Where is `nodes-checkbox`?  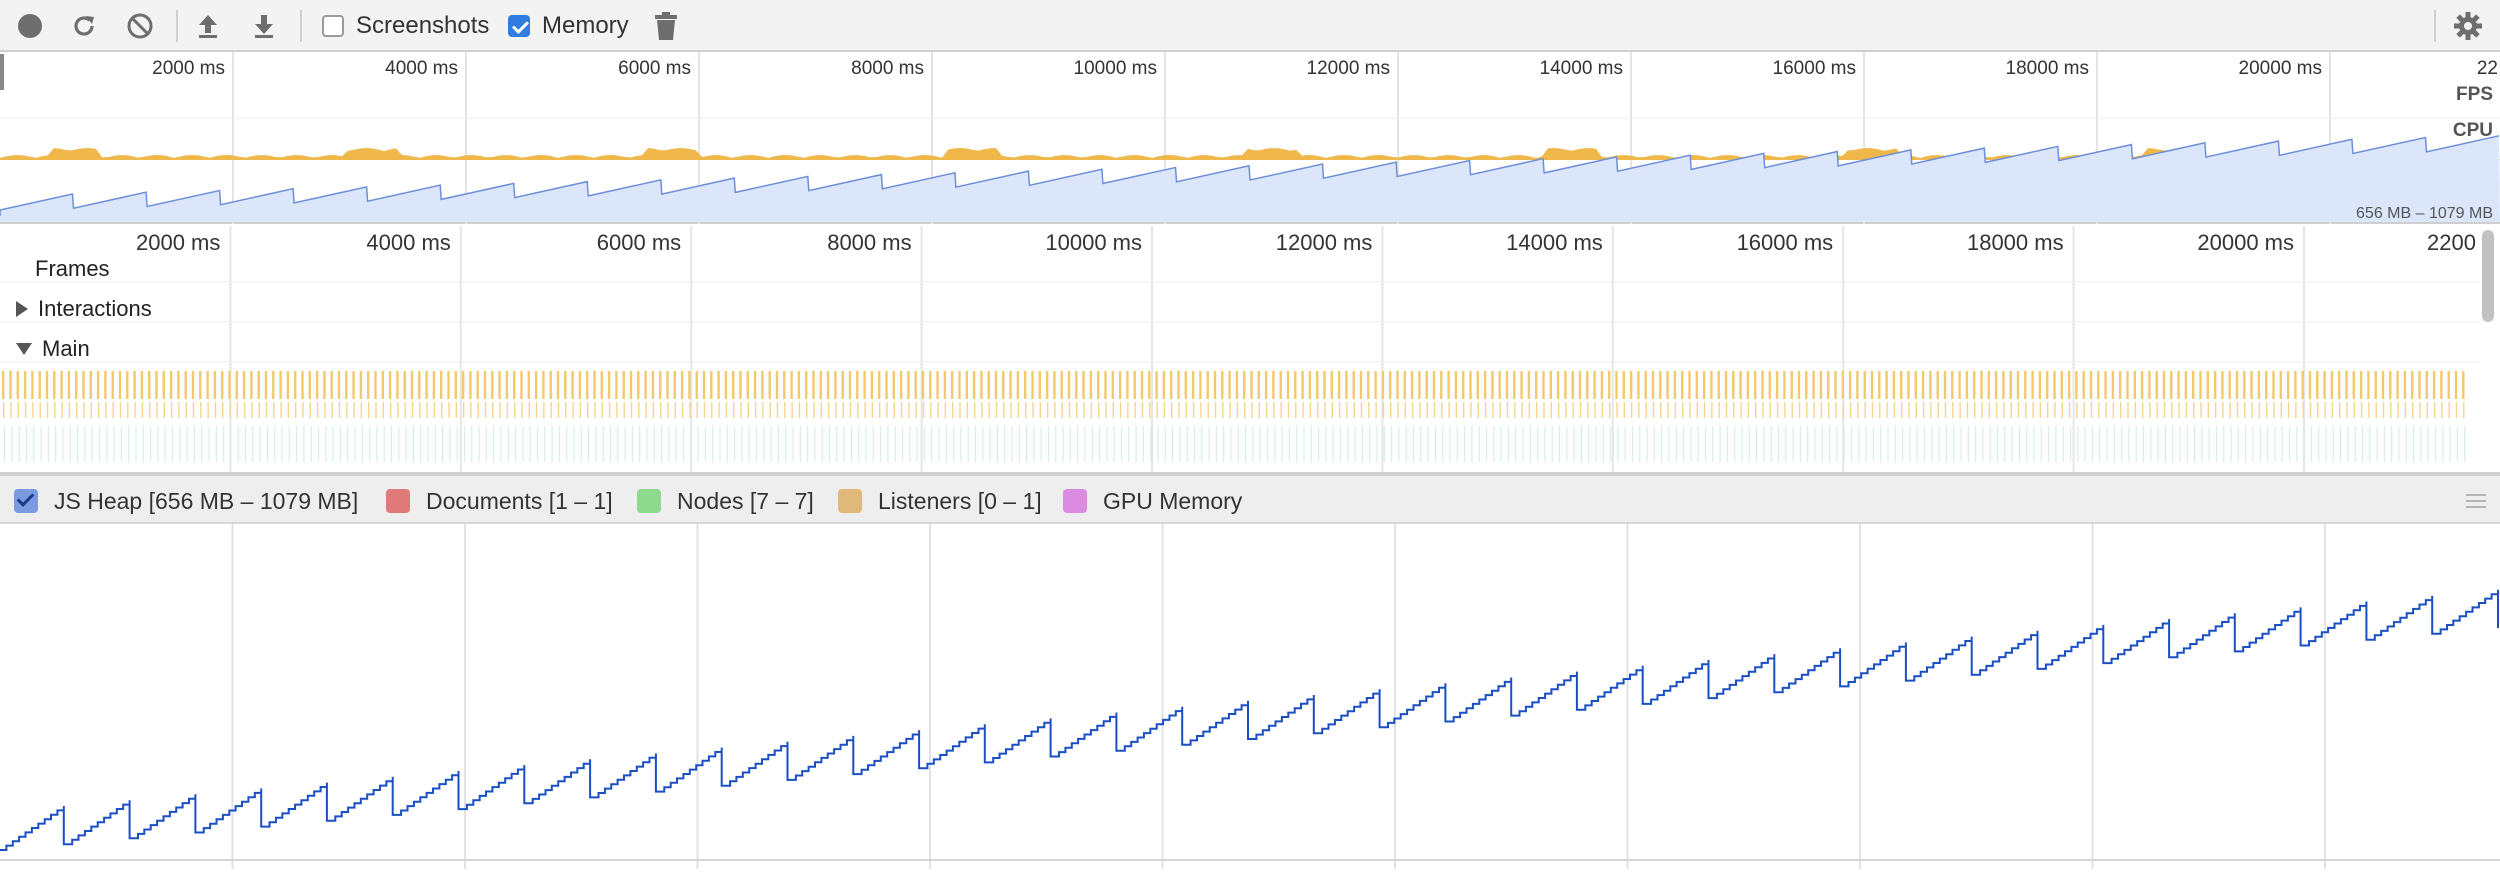
nodes-checkbox is located at coordinates (649, 501).